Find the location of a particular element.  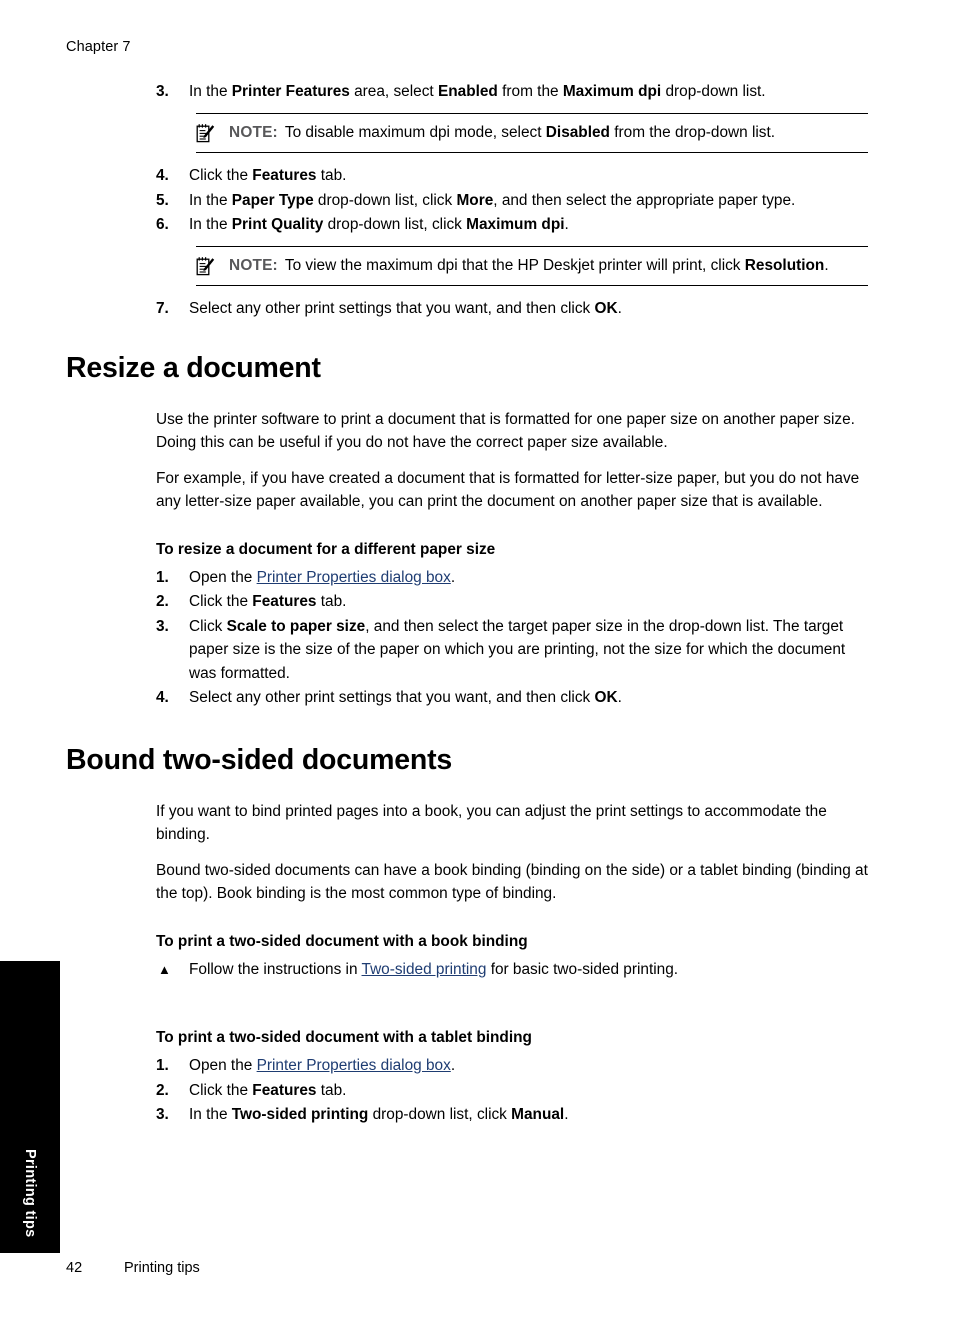

step-number: 7. is located at coordinates (162, 308).